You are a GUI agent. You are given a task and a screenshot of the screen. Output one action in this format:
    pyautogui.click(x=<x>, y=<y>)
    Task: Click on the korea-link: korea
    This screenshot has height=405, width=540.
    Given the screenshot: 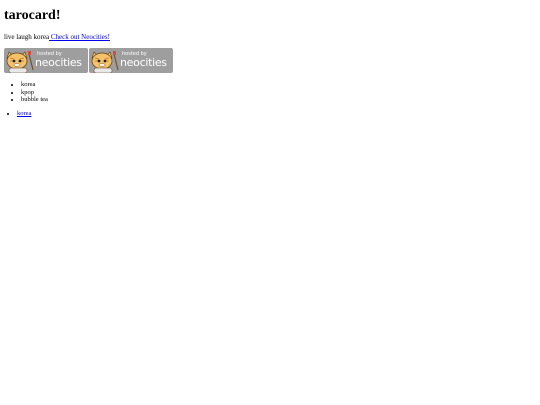 What is the action you would take?
    pyautogui.click(x=24, y=113)
    